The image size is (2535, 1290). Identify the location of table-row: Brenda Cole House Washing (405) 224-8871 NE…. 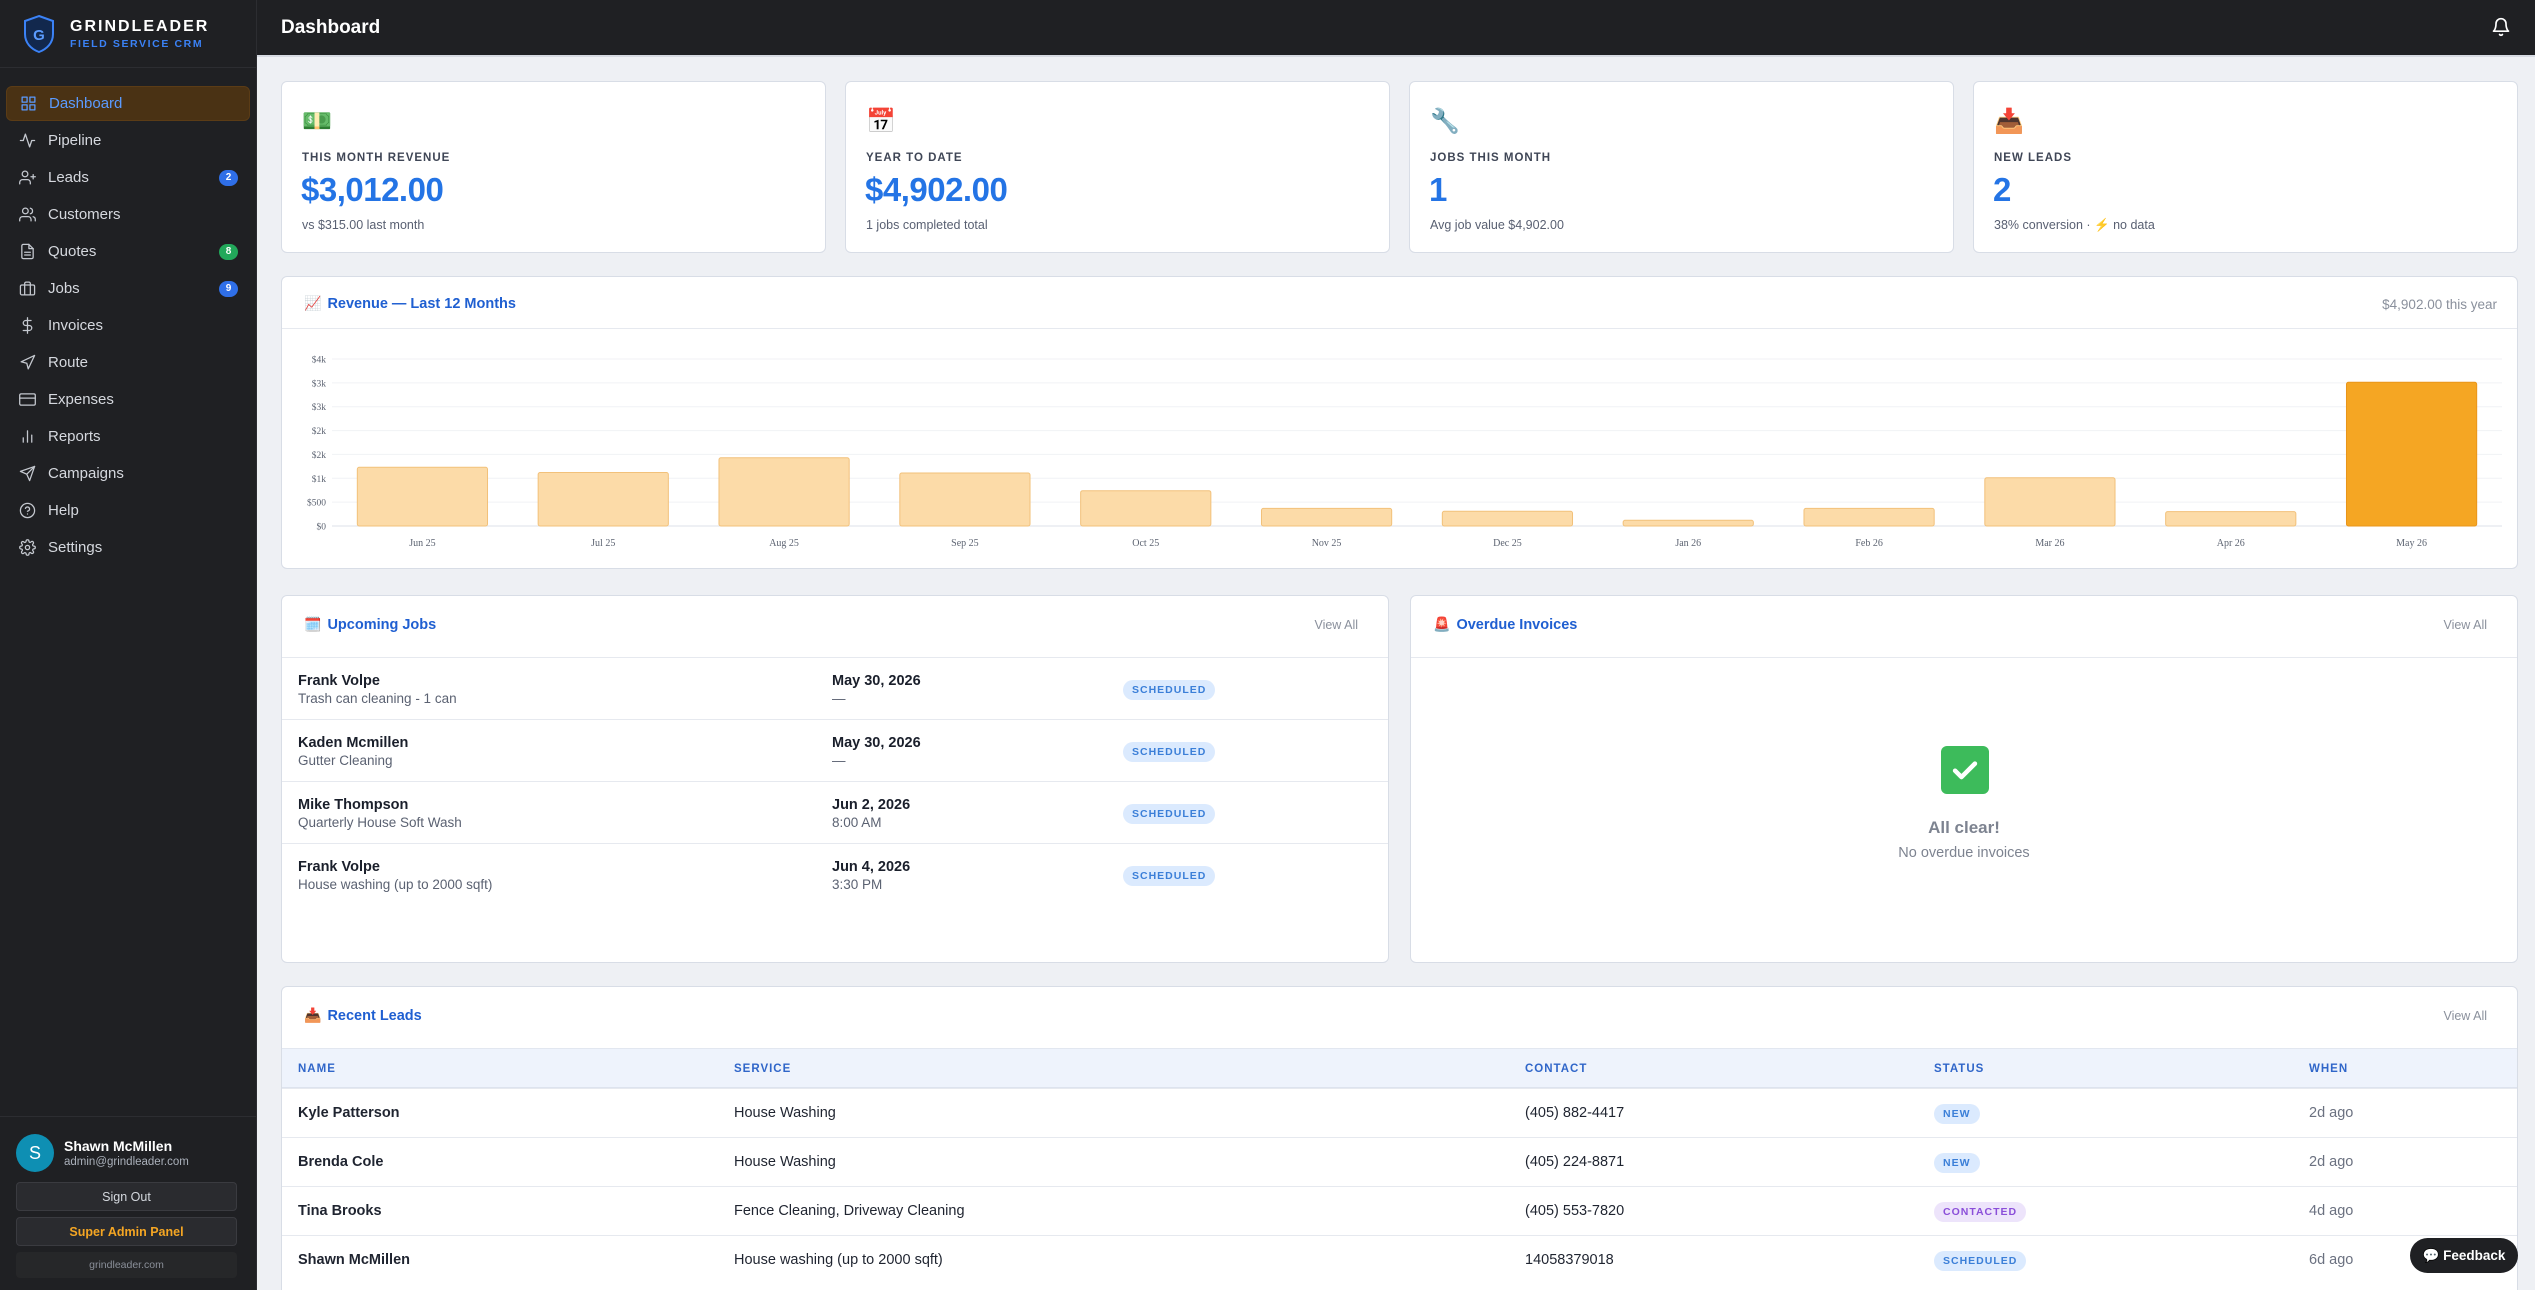
(1399, 1161).